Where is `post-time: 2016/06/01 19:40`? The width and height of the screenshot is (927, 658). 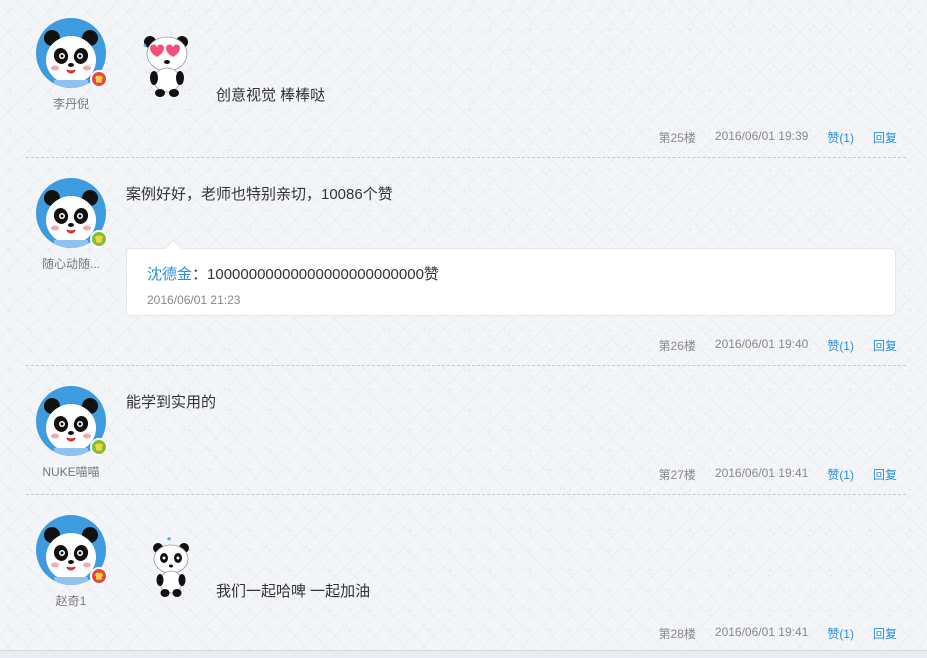
post-time: 2016/06/01 19:40 is located at coordinates (761, 344).